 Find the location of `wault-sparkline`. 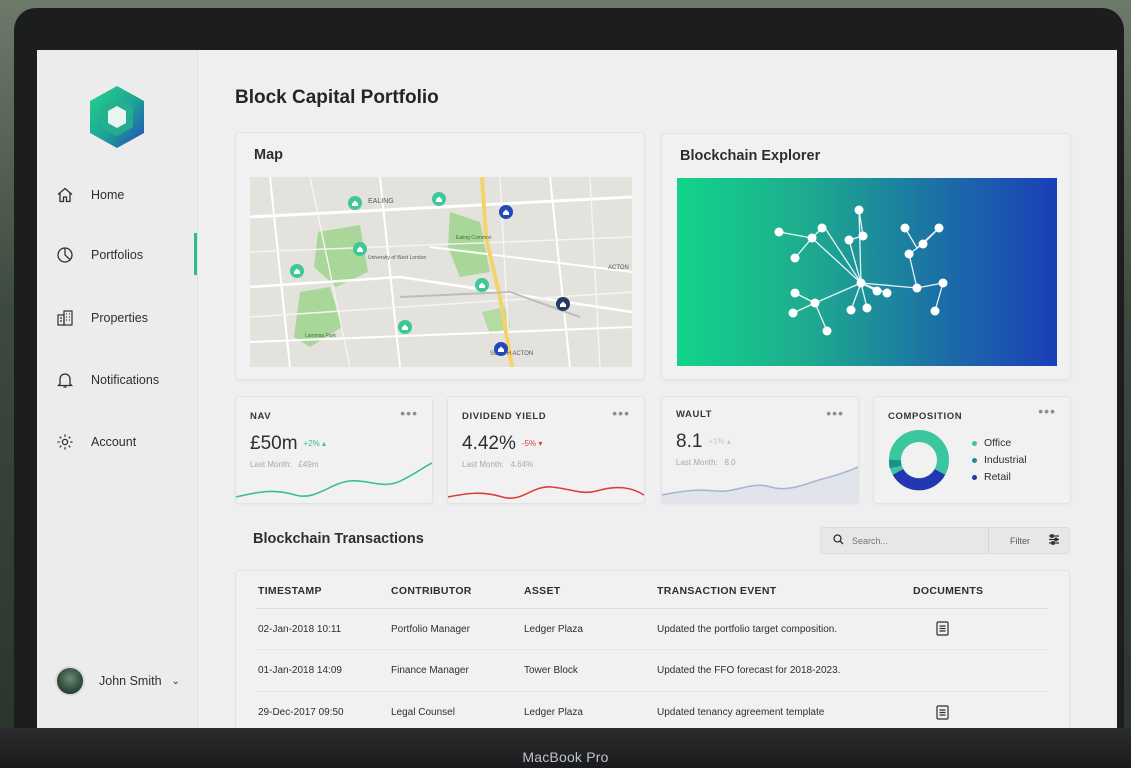

wault-sparkline is located at coordinates (760, 484).